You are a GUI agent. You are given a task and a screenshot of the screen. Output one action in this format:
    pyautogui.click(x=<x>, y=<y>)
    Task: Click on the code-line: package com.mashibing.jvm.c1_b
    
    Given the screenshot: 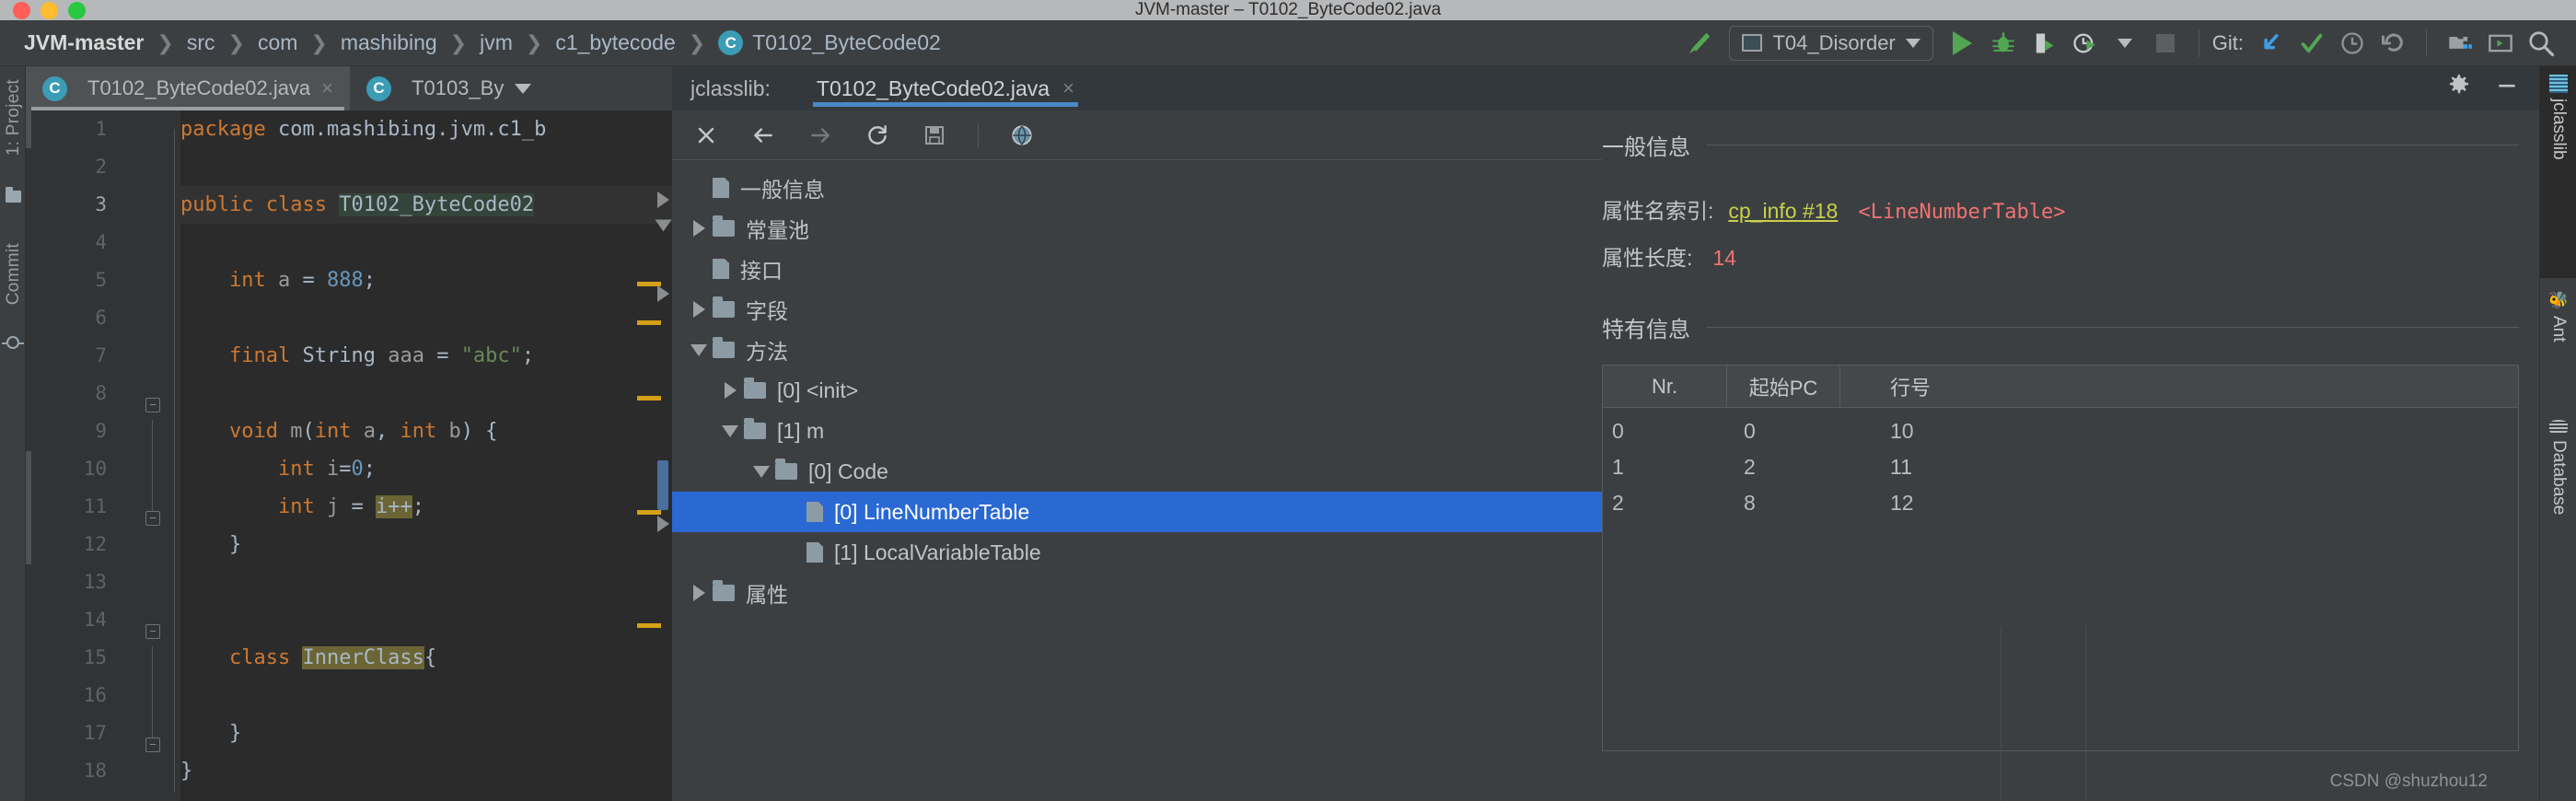 What is the action you would take?
    pyautogui.click(x=426, y=129)
    